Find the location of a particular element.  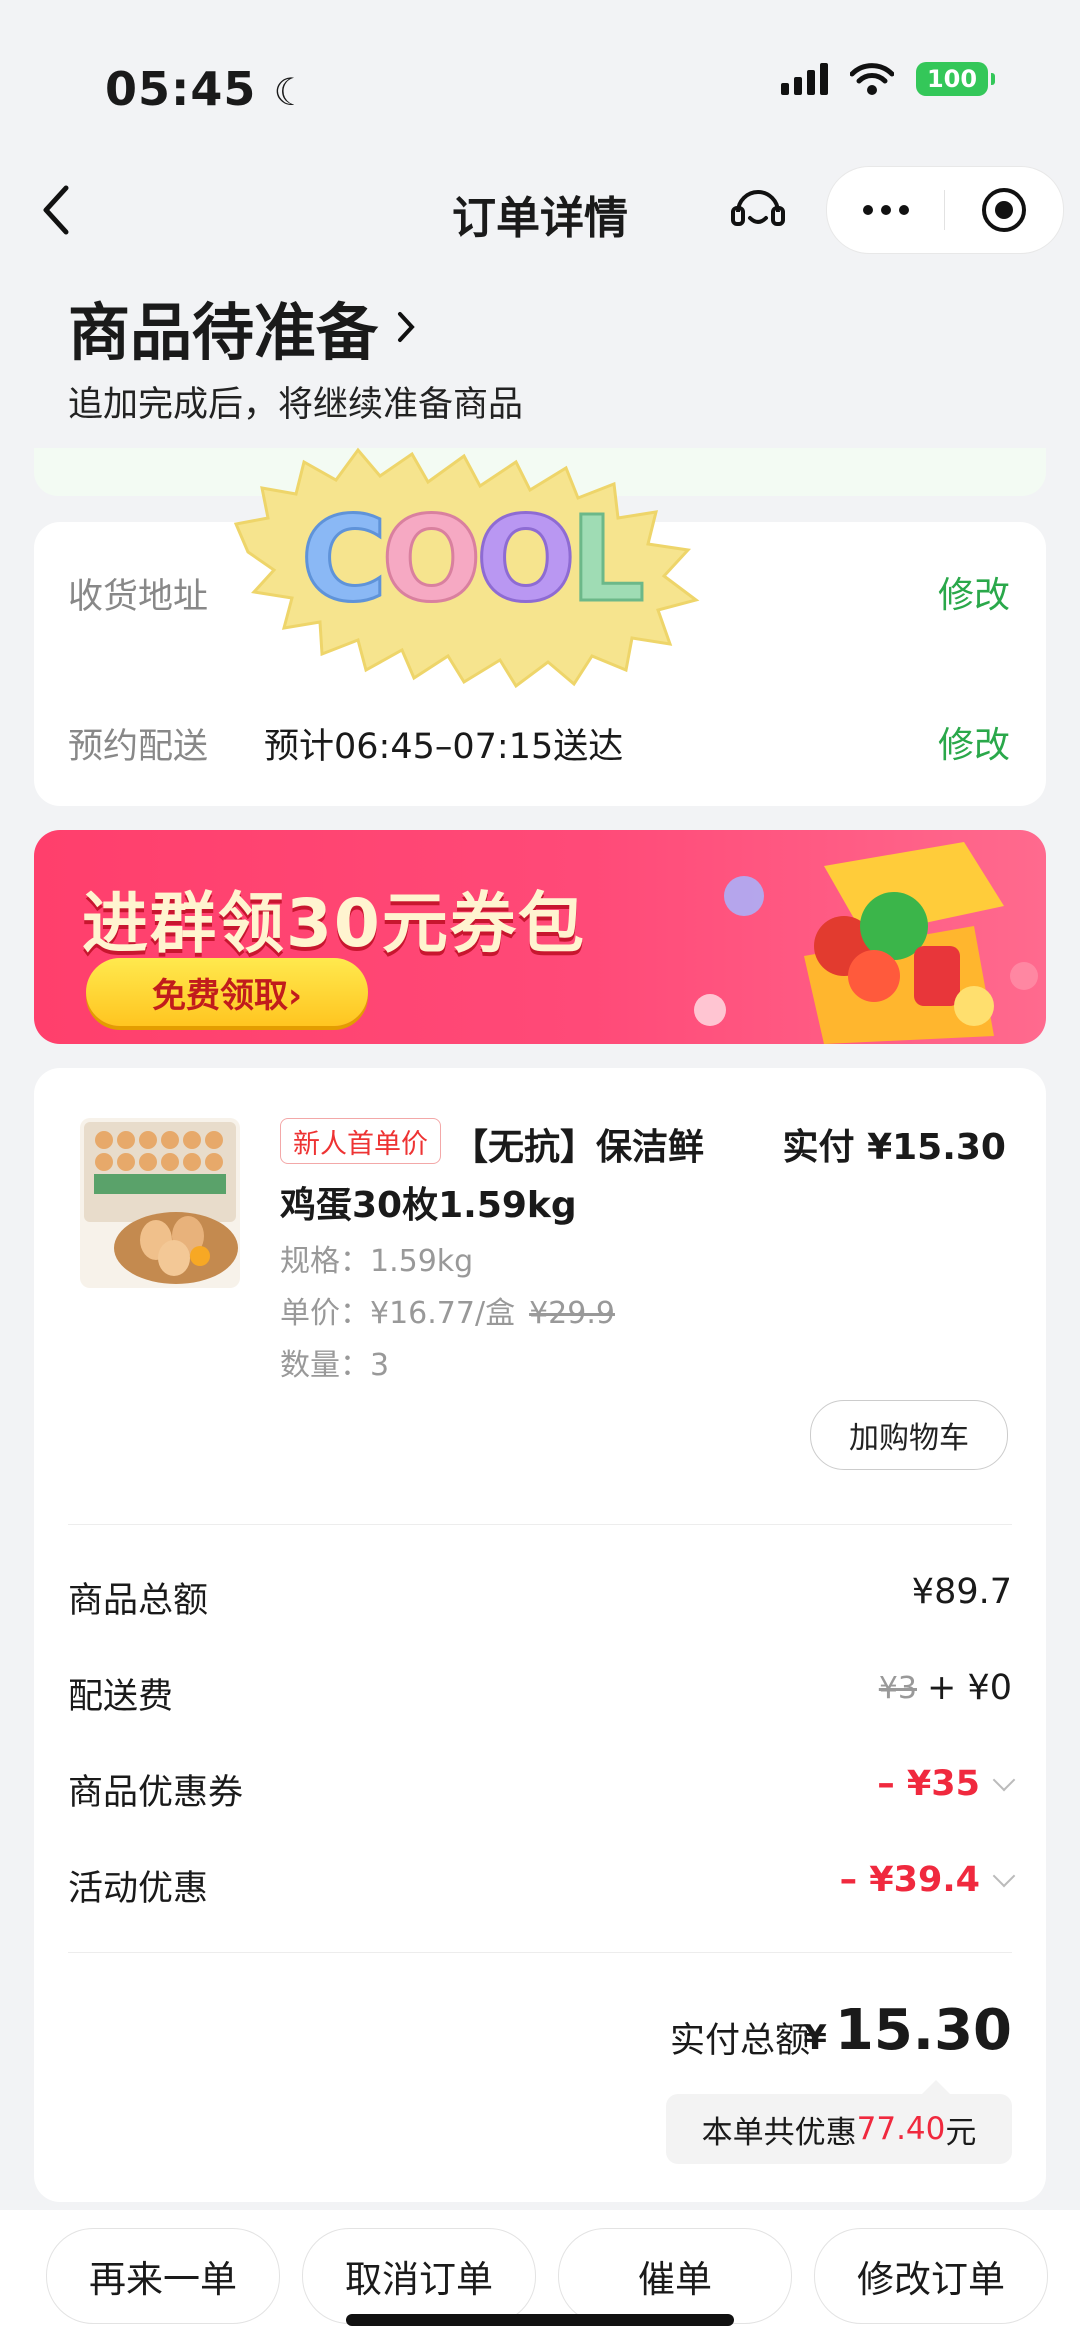

quantity-label: 数量： is located at coordinates (325, 1365).